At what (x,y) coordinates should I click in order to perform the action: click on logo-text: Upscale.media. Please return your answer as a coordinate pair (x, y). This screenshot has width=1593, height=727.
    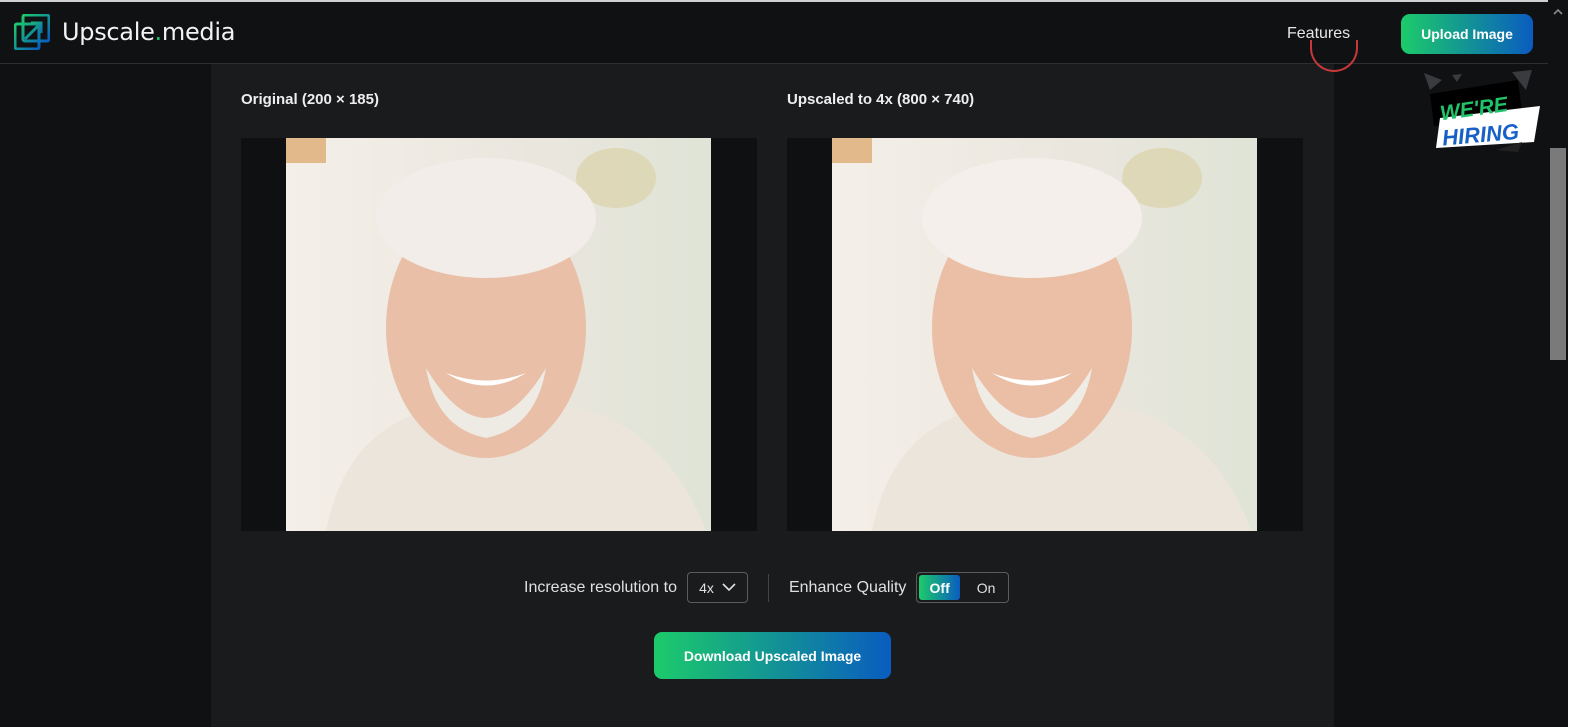
    Looking at the image, I should click on (149, 32).